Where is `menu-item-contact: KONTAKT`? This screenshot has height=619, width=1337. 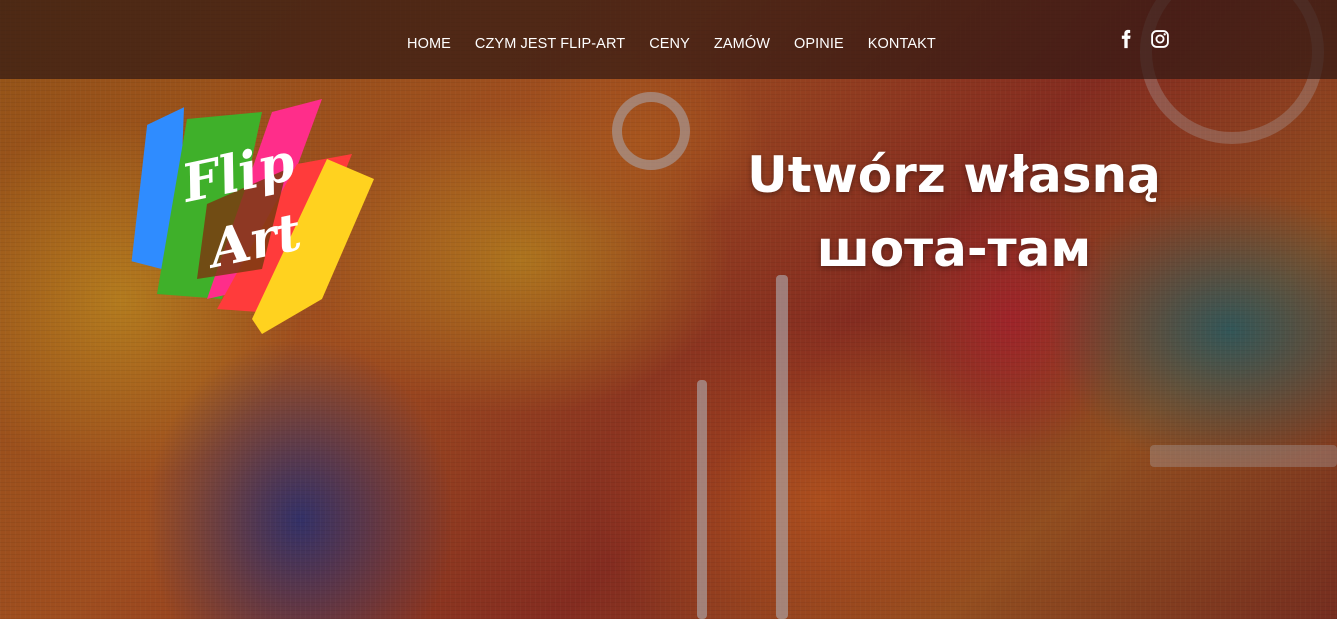
menu-item-contact: KONTAKT is located at coordinates (902, 42).